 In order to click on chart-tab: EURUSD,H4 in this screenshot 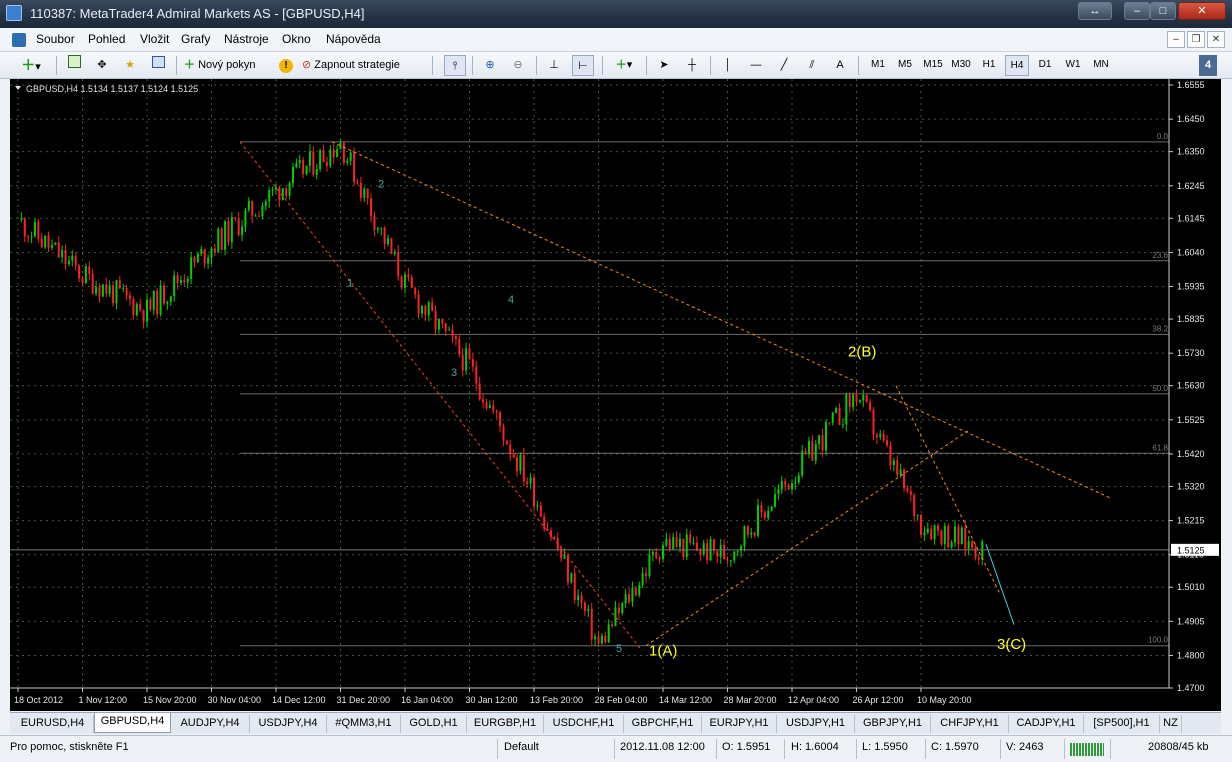, I will do `click(53, 724)`.